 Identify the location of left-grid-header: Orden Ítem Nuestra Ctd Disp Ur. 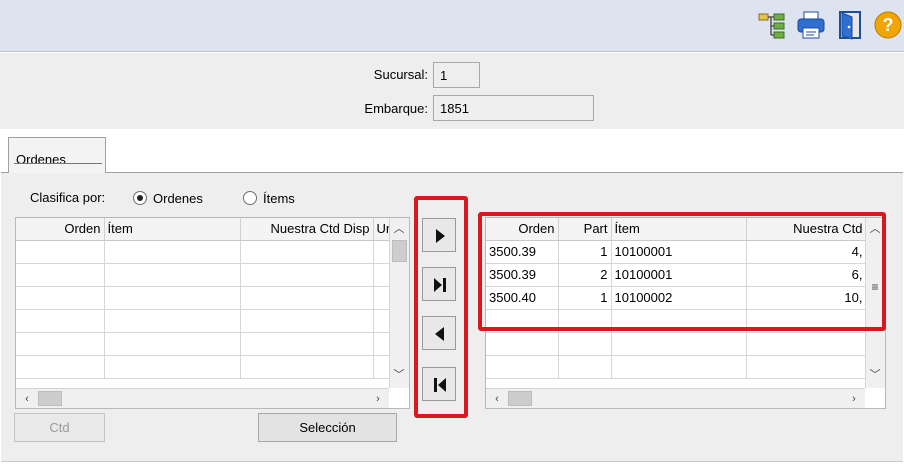
(204, 229).